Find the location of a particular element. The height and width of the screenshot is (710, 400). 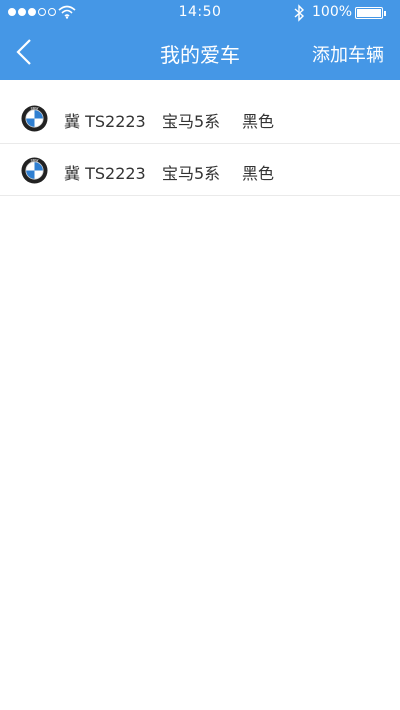

top-bar: 14:50 100% 我的爱车 添加车辆 is located at coordinates (200, 40).